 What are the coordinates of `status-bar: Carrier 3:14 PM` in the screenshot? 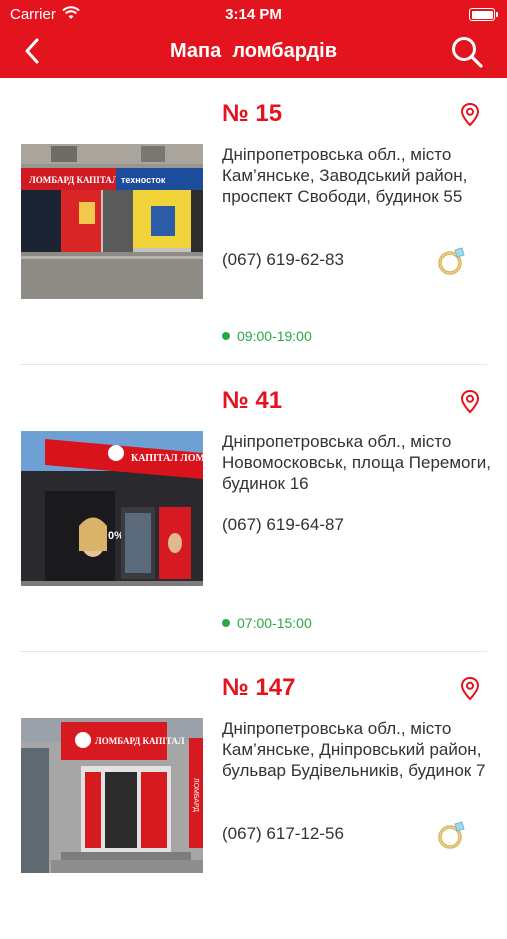 It's located at (253, 14).